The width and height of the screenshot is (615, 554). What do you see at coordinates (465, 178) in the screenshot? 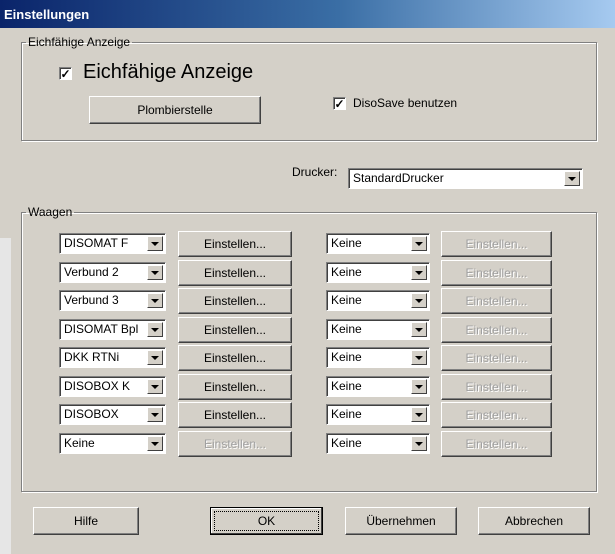
I see `drucker-select: StandardDrucker` at bounding box center [465, 178].